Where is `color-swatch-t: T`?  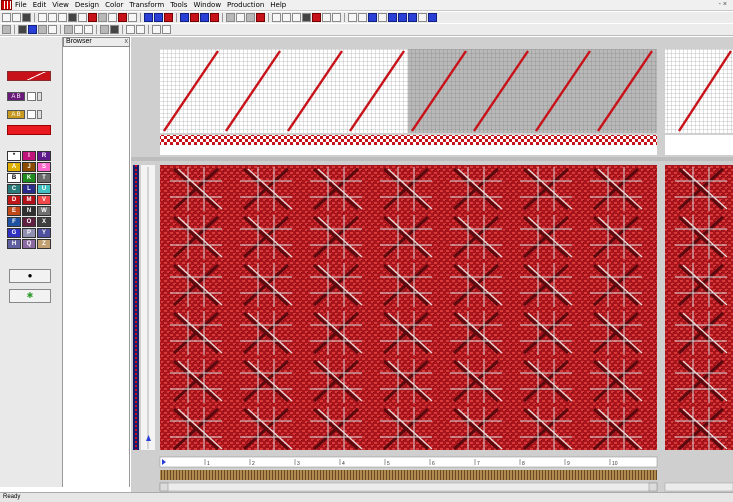 color-swatch-t: T is located at coordinates (44, 178).